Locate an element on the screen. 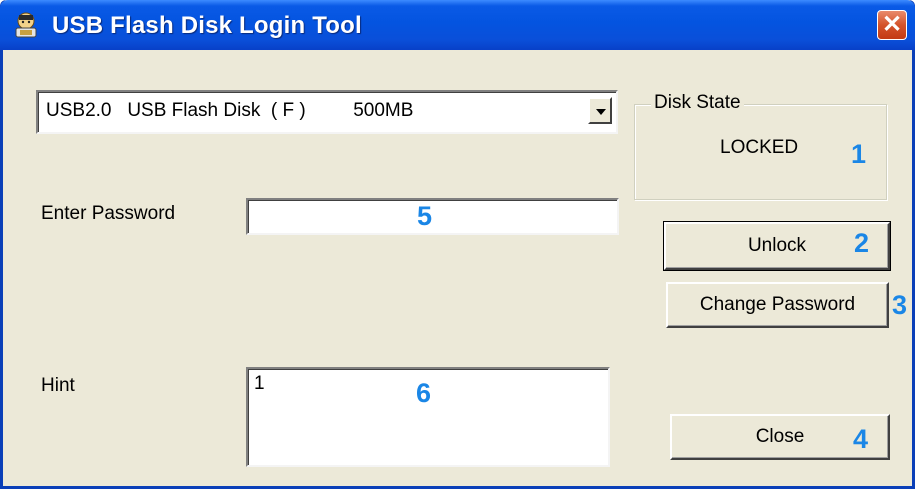 The image size is (915, 489). chevron-down-icon is located at coordinates (600, 110).